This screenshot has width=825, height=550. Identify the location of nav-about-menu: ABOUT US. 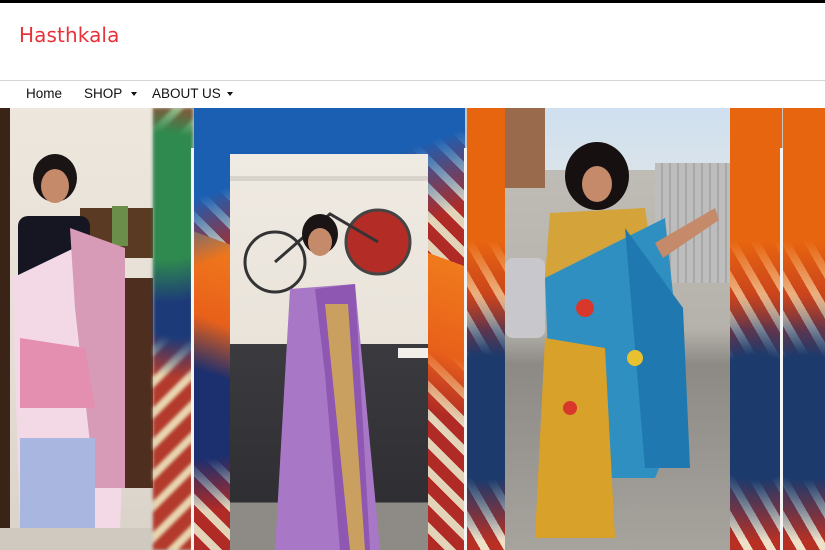
(192, 93).